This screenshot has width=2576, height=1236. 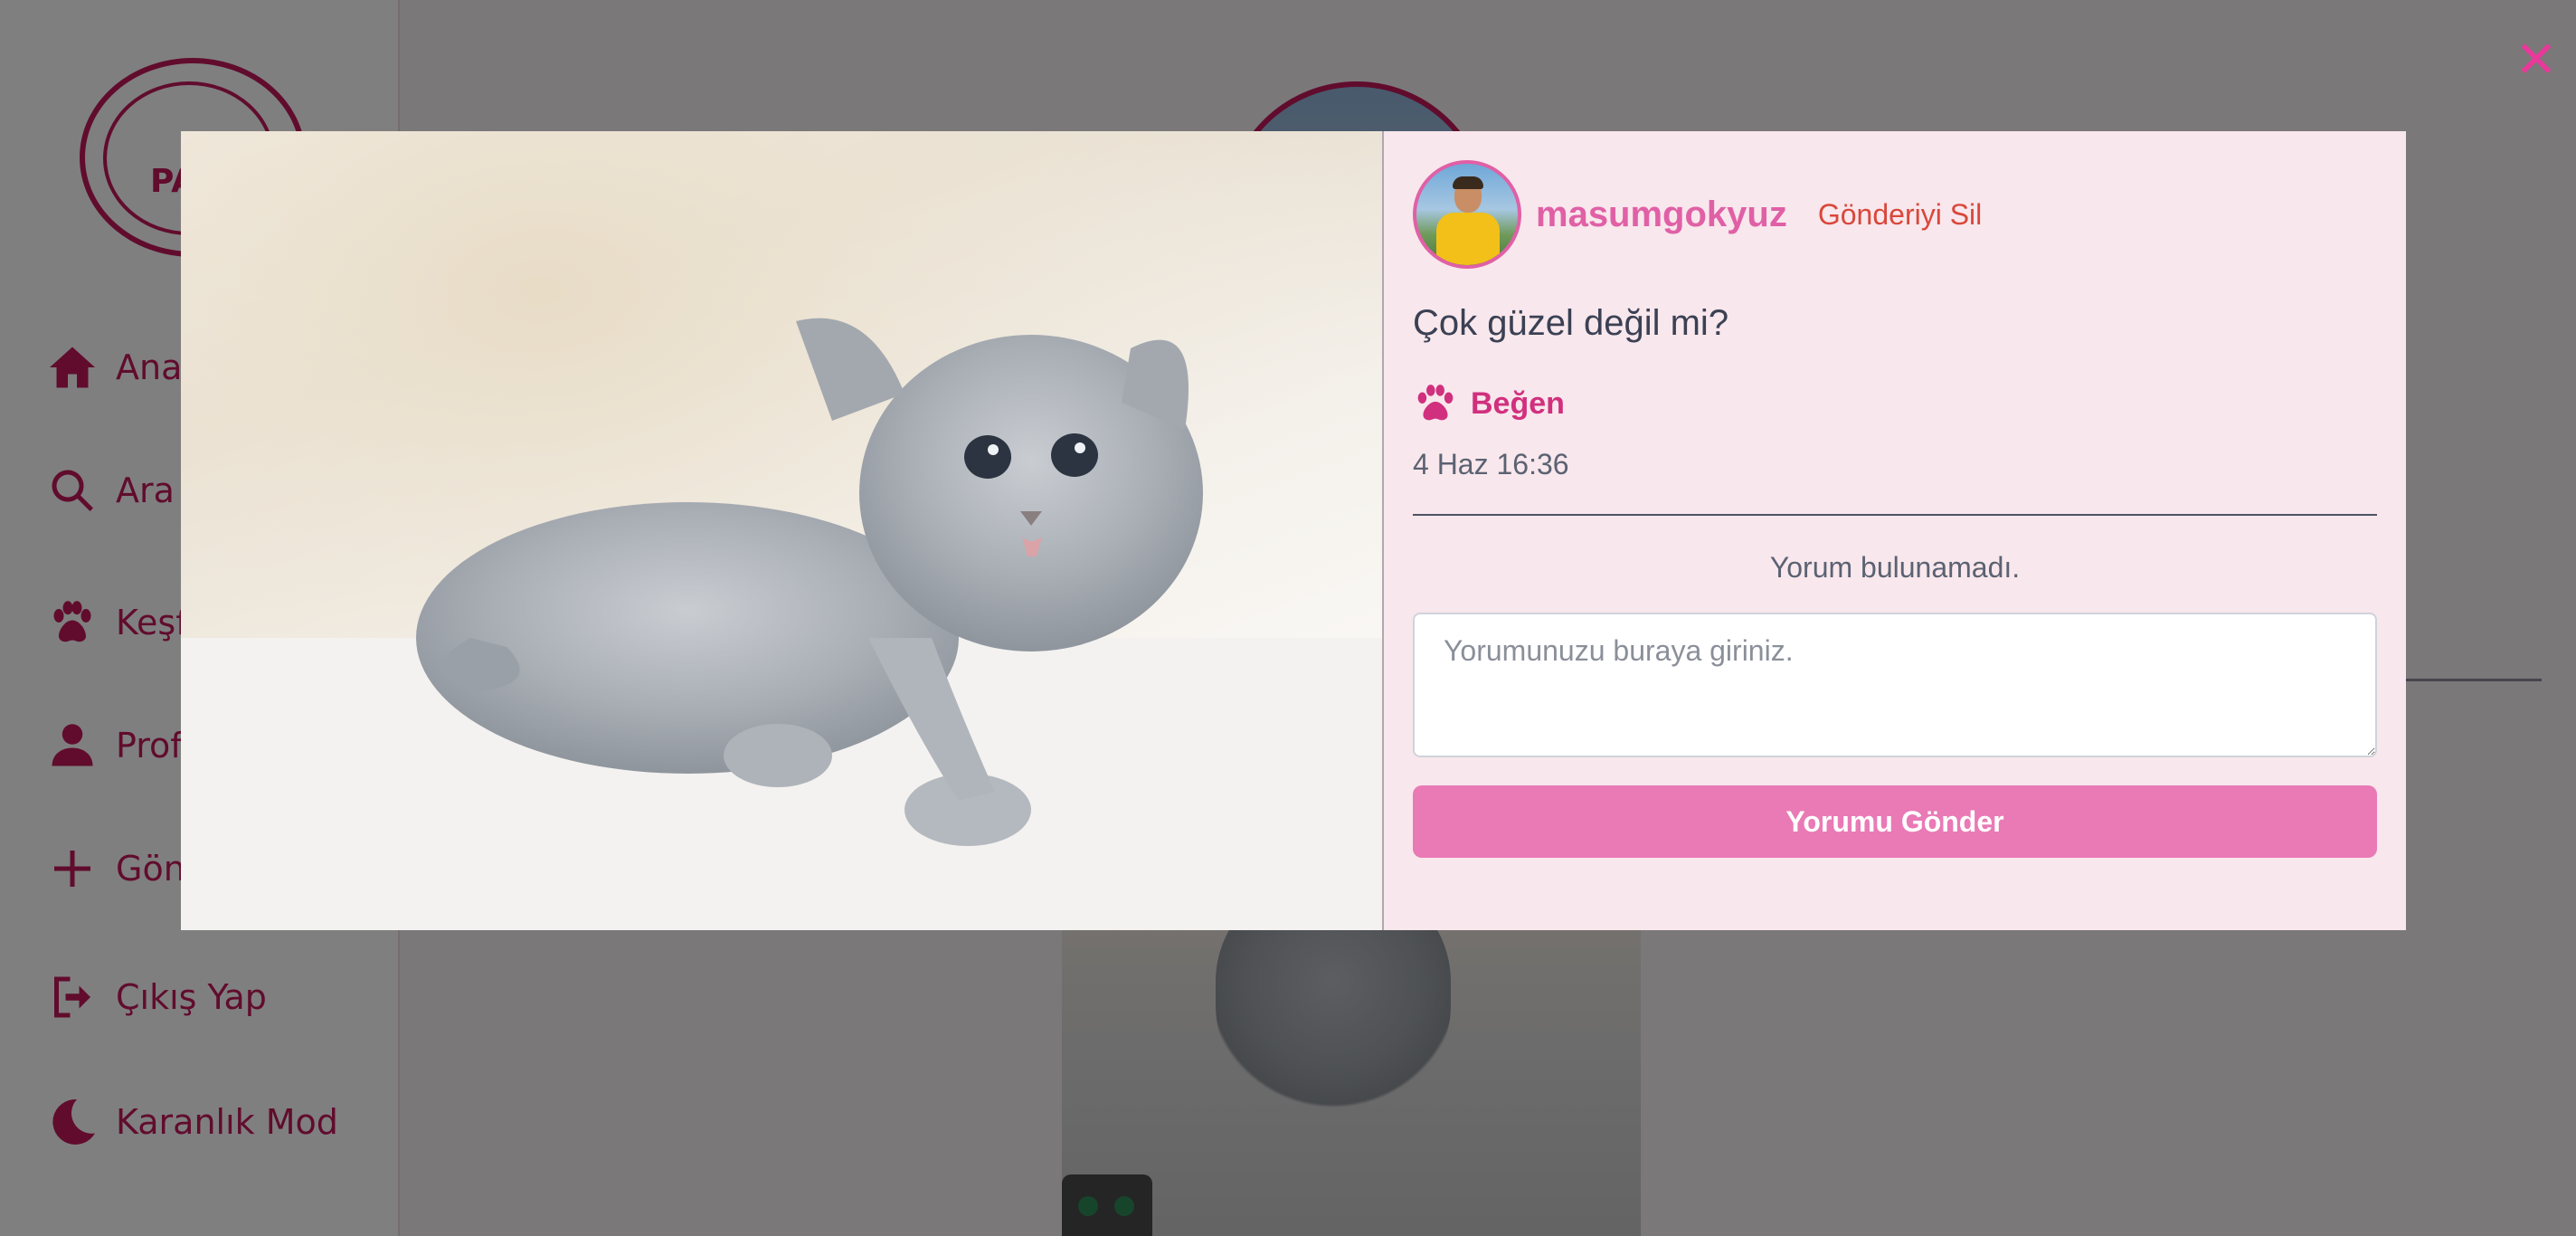 I want to click on post-caption: Çok güzel değil mi?, so click(x=1571, y=323).